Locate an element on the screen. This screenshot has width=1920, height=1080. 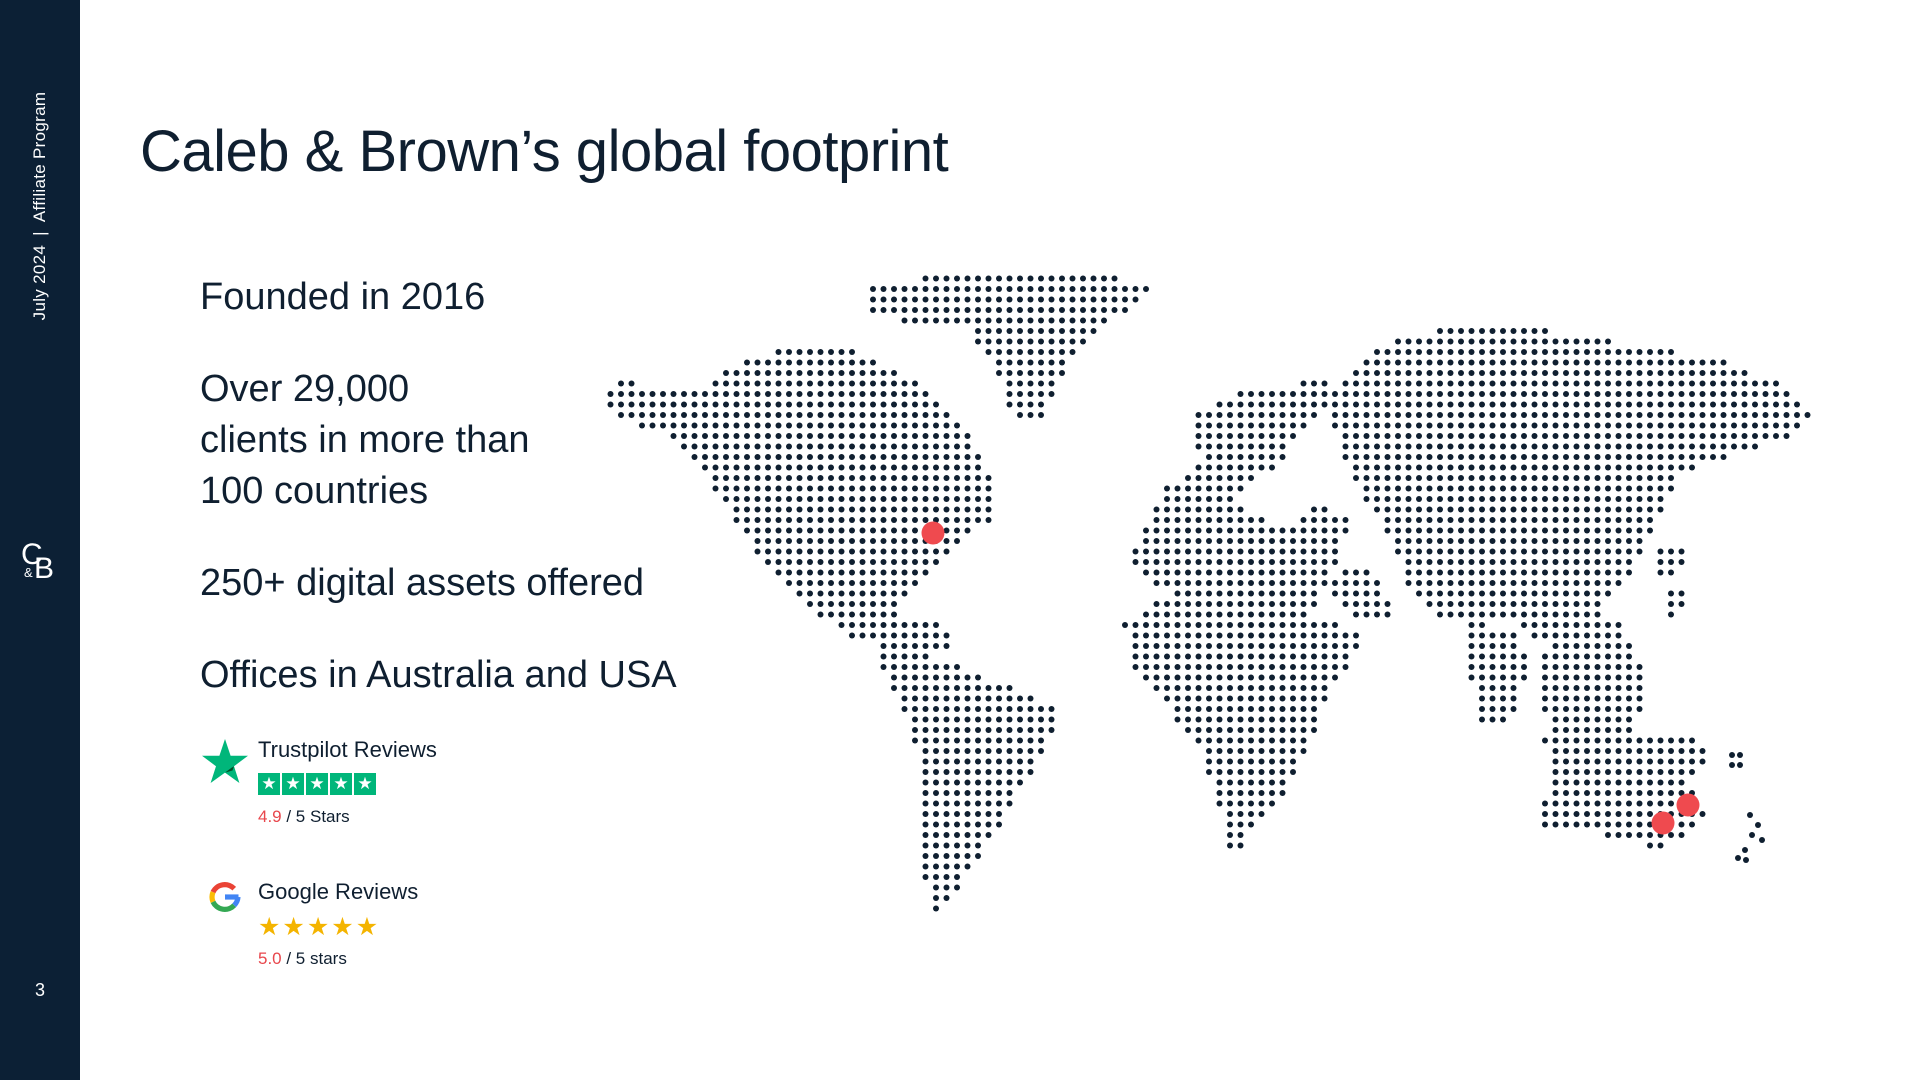
trustpilot-score: 4.9 is located at coordinates (270, 816).